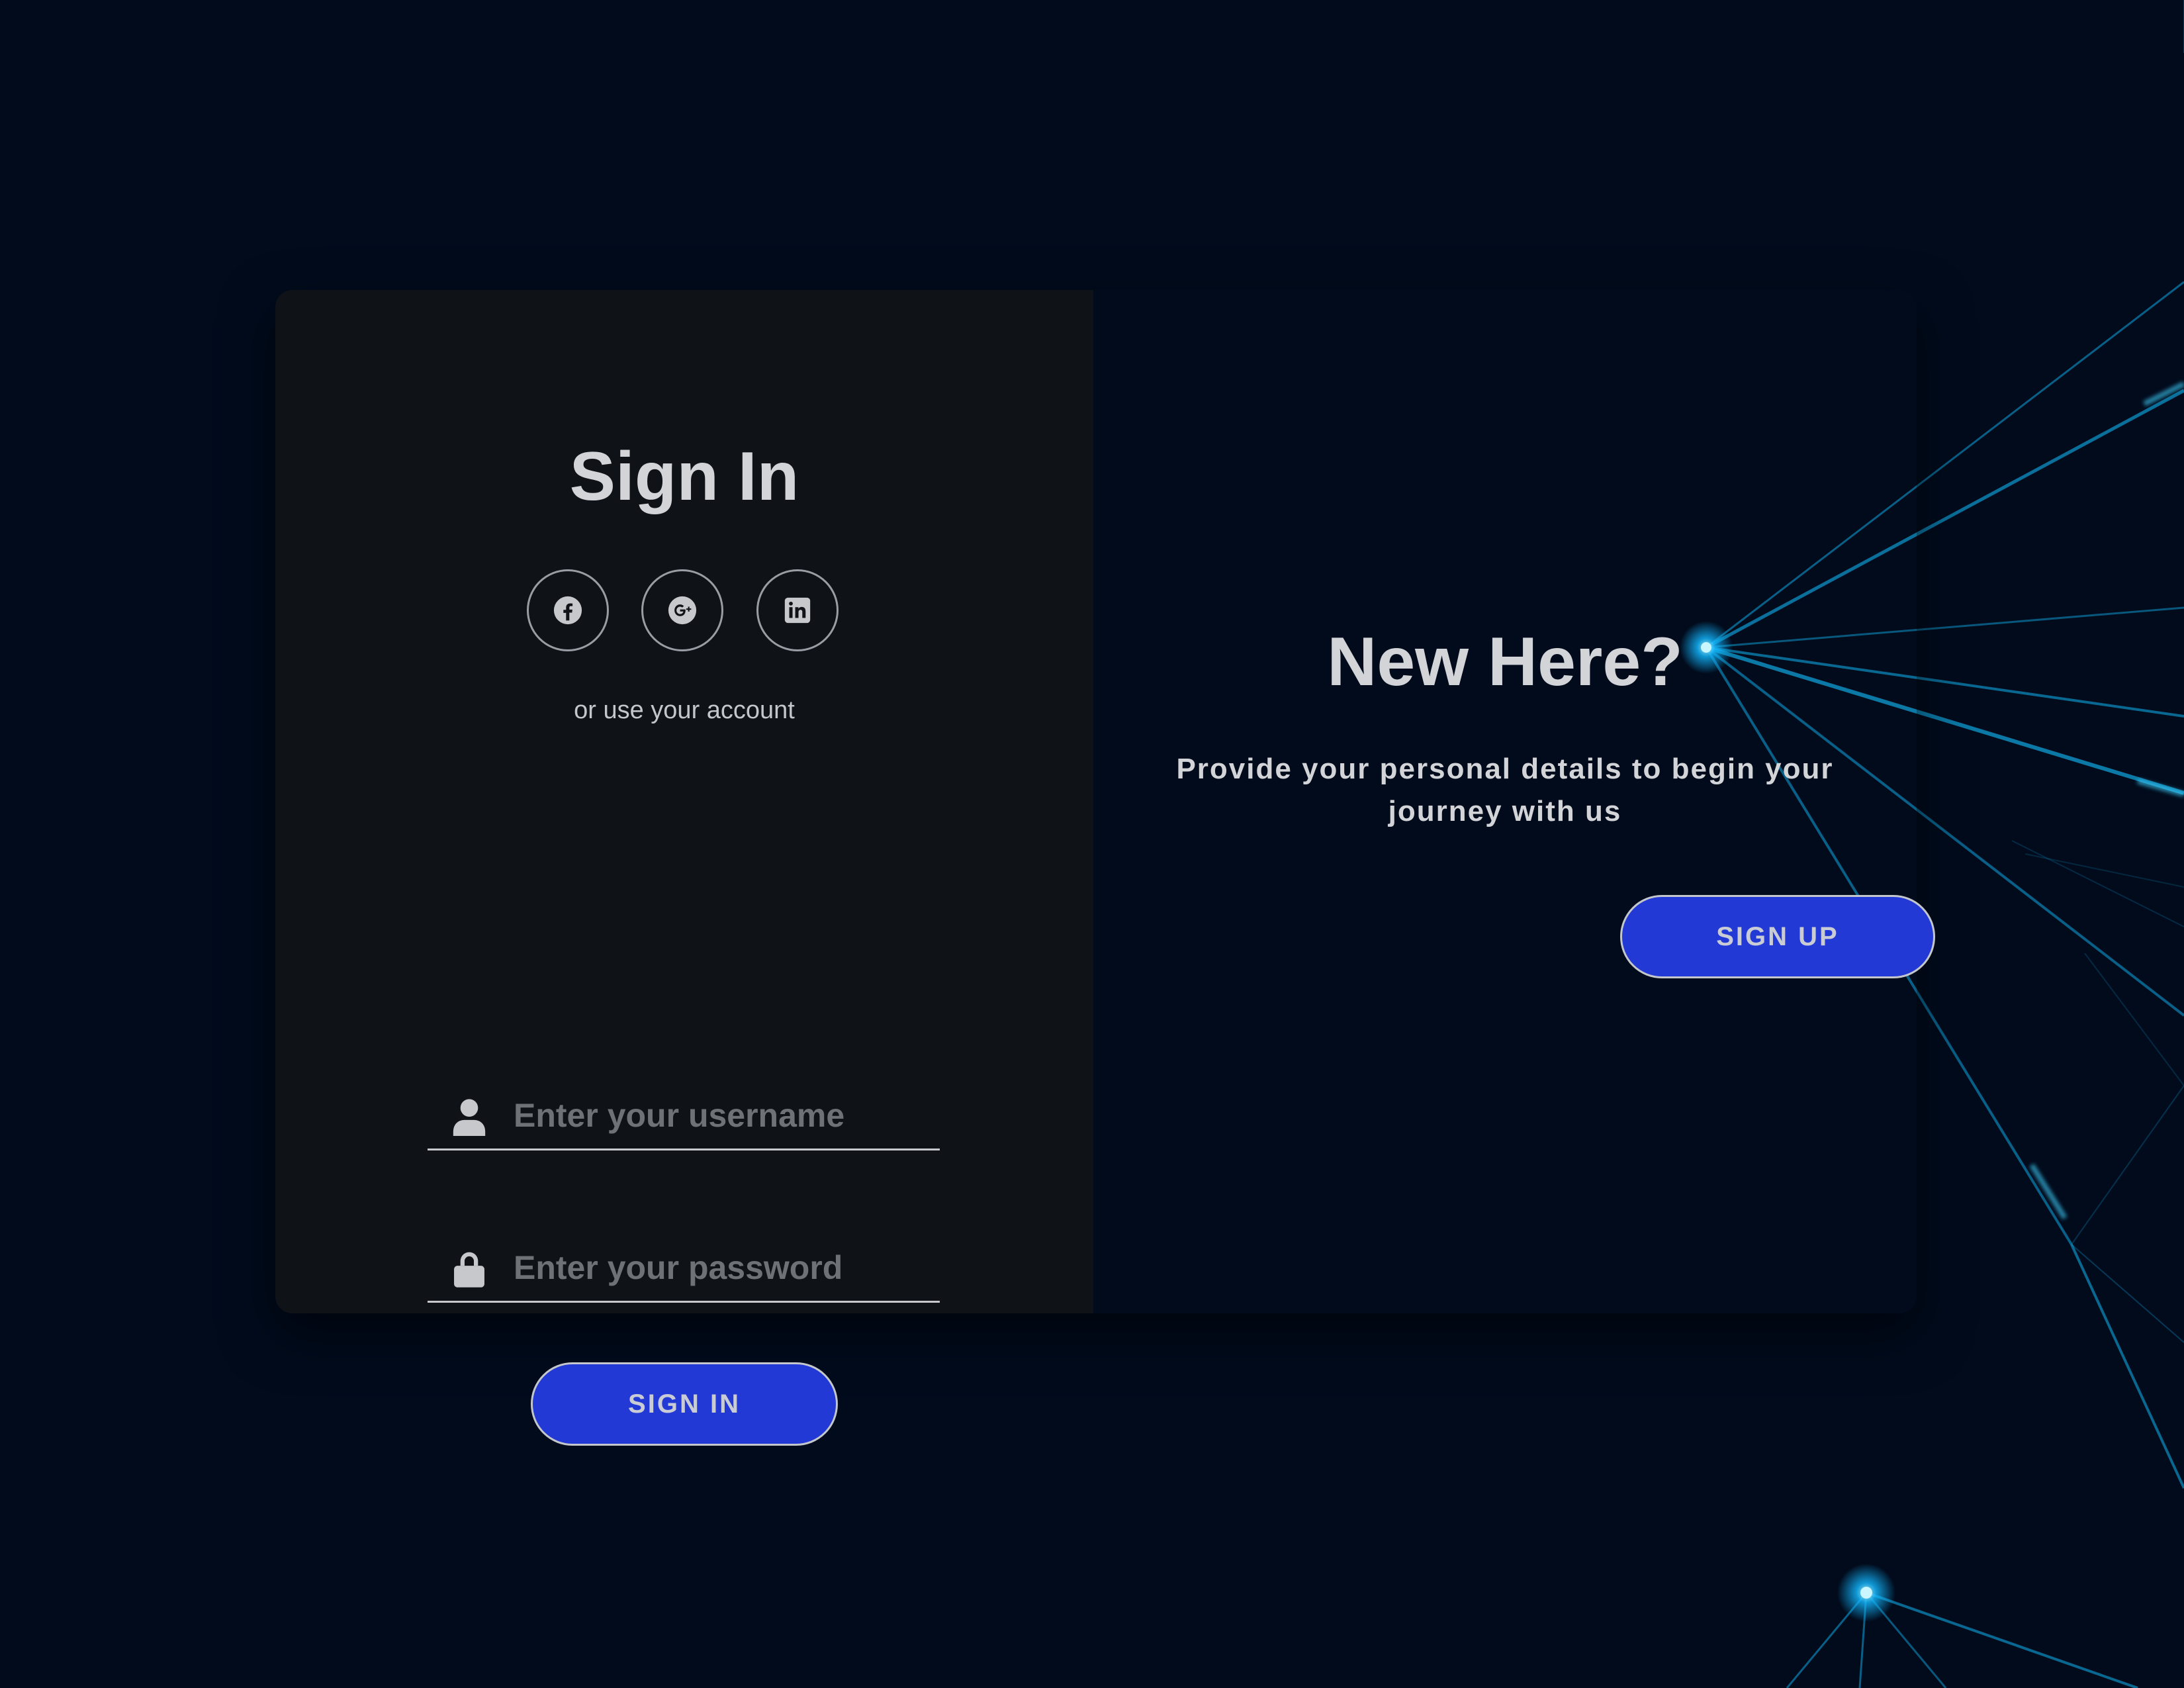 Image resolution: width=2184 pixels, height=1688 pixels. What do you see at coordinates (684, 710) in the screenshot?
I see `alternate-login-text: or use your account` at bounding box center [684, 710].